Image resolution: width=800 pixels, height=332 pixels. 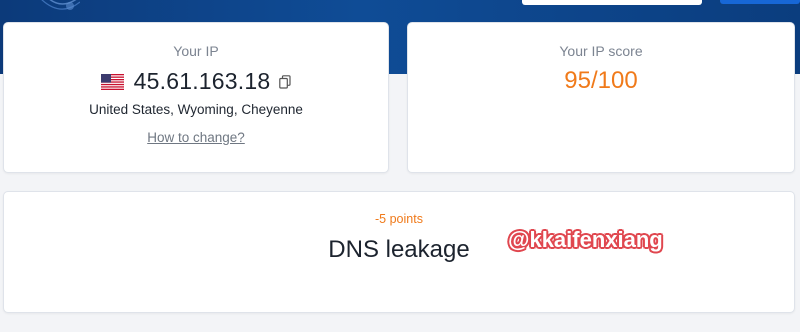 I want to click on ip-score-value: 95/100, so click(x=601, y=80).